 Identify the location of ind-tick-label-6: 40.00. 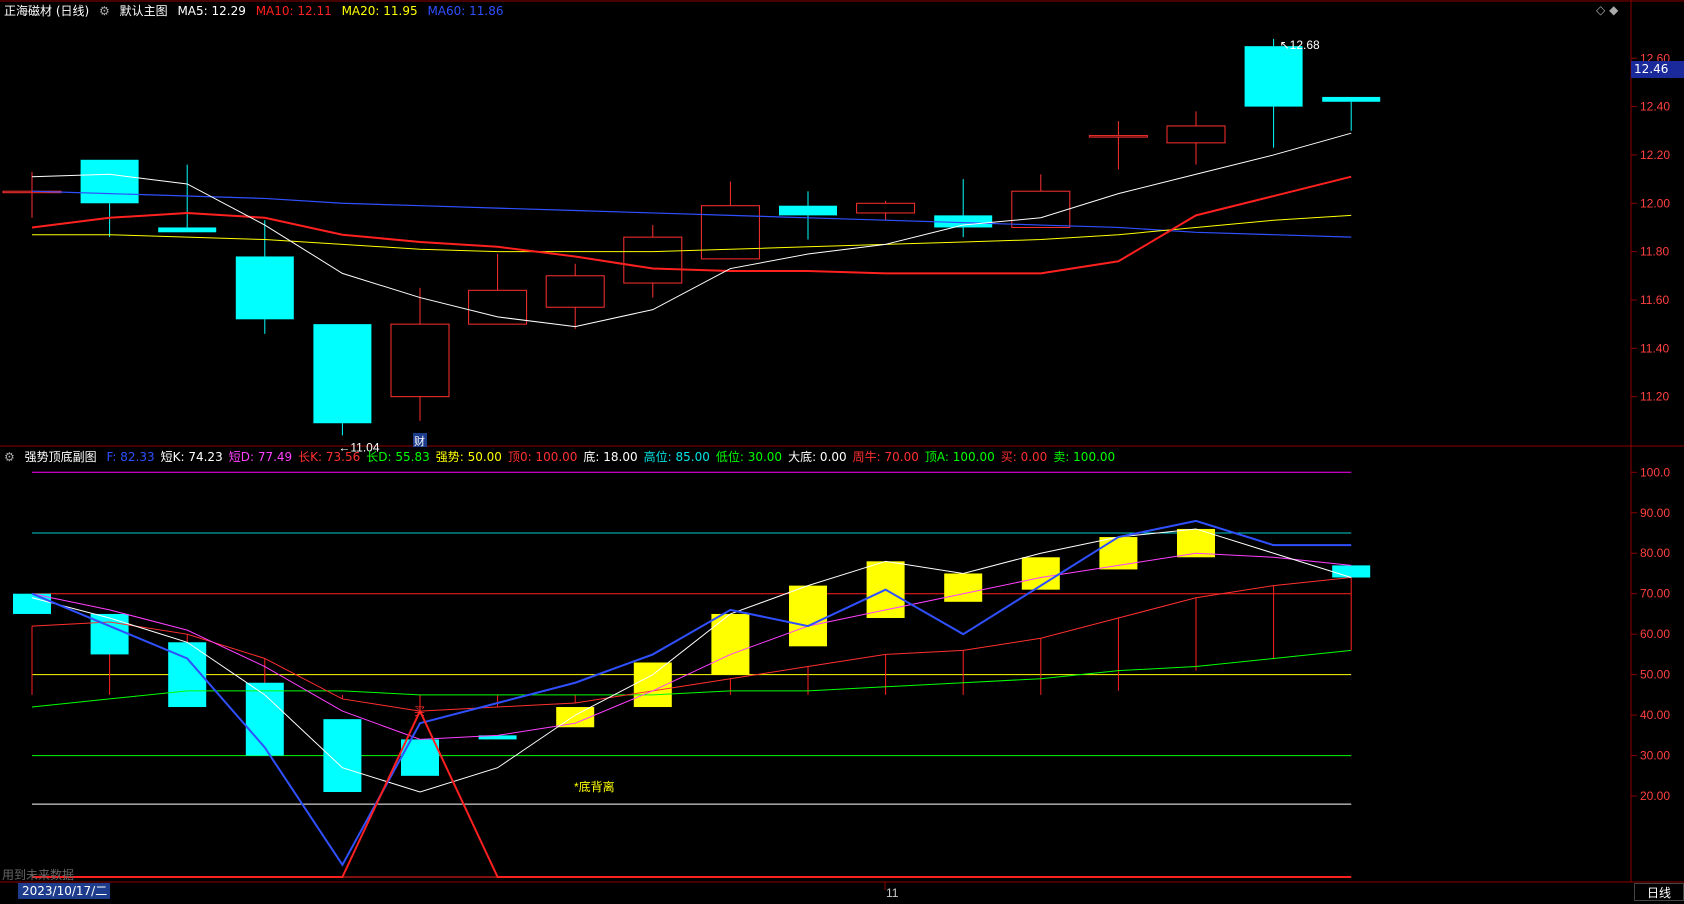
(1655, 715).